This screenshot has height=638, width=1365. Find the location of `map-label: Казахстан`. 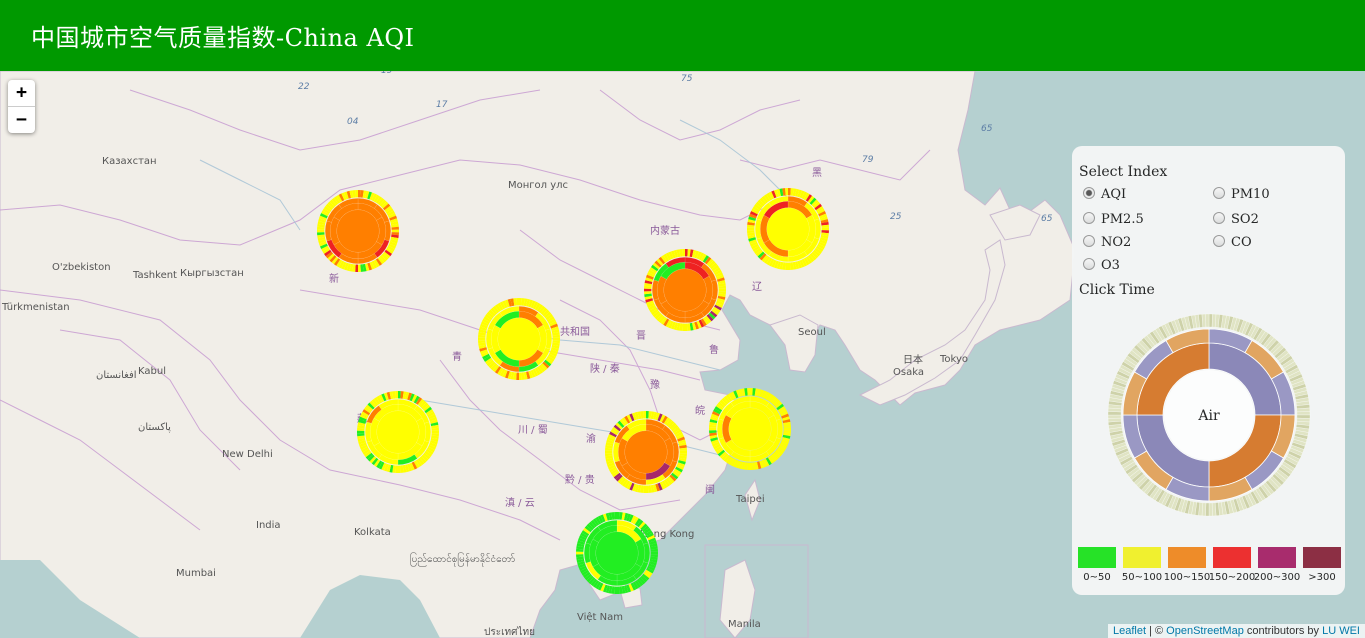

map-label: Казахстан is located at coordinates (129, 161).